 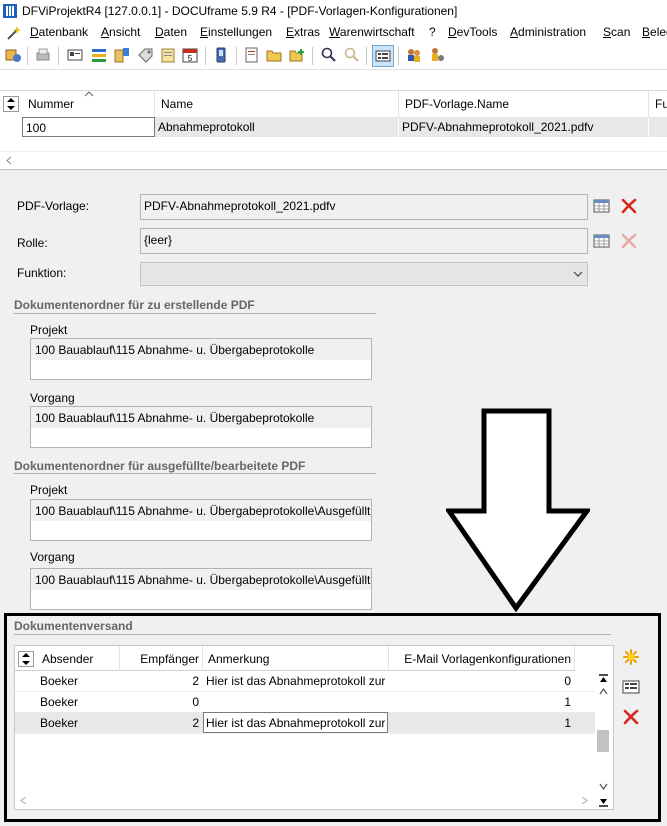 I want to click on column-header-email-vorlagen: E-Mail Vorlagenkonfigurationen, so click(x=482, y=658).